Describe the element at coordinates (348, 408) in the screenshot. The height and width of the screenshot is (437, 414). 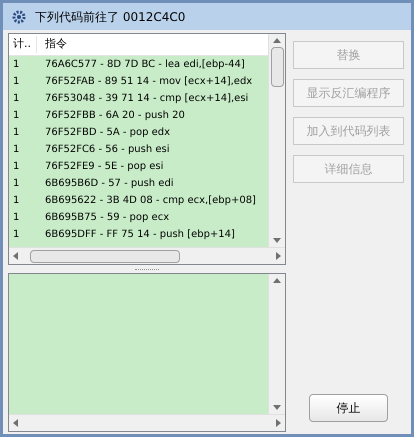
I see `stop-button: 停止` at that location.